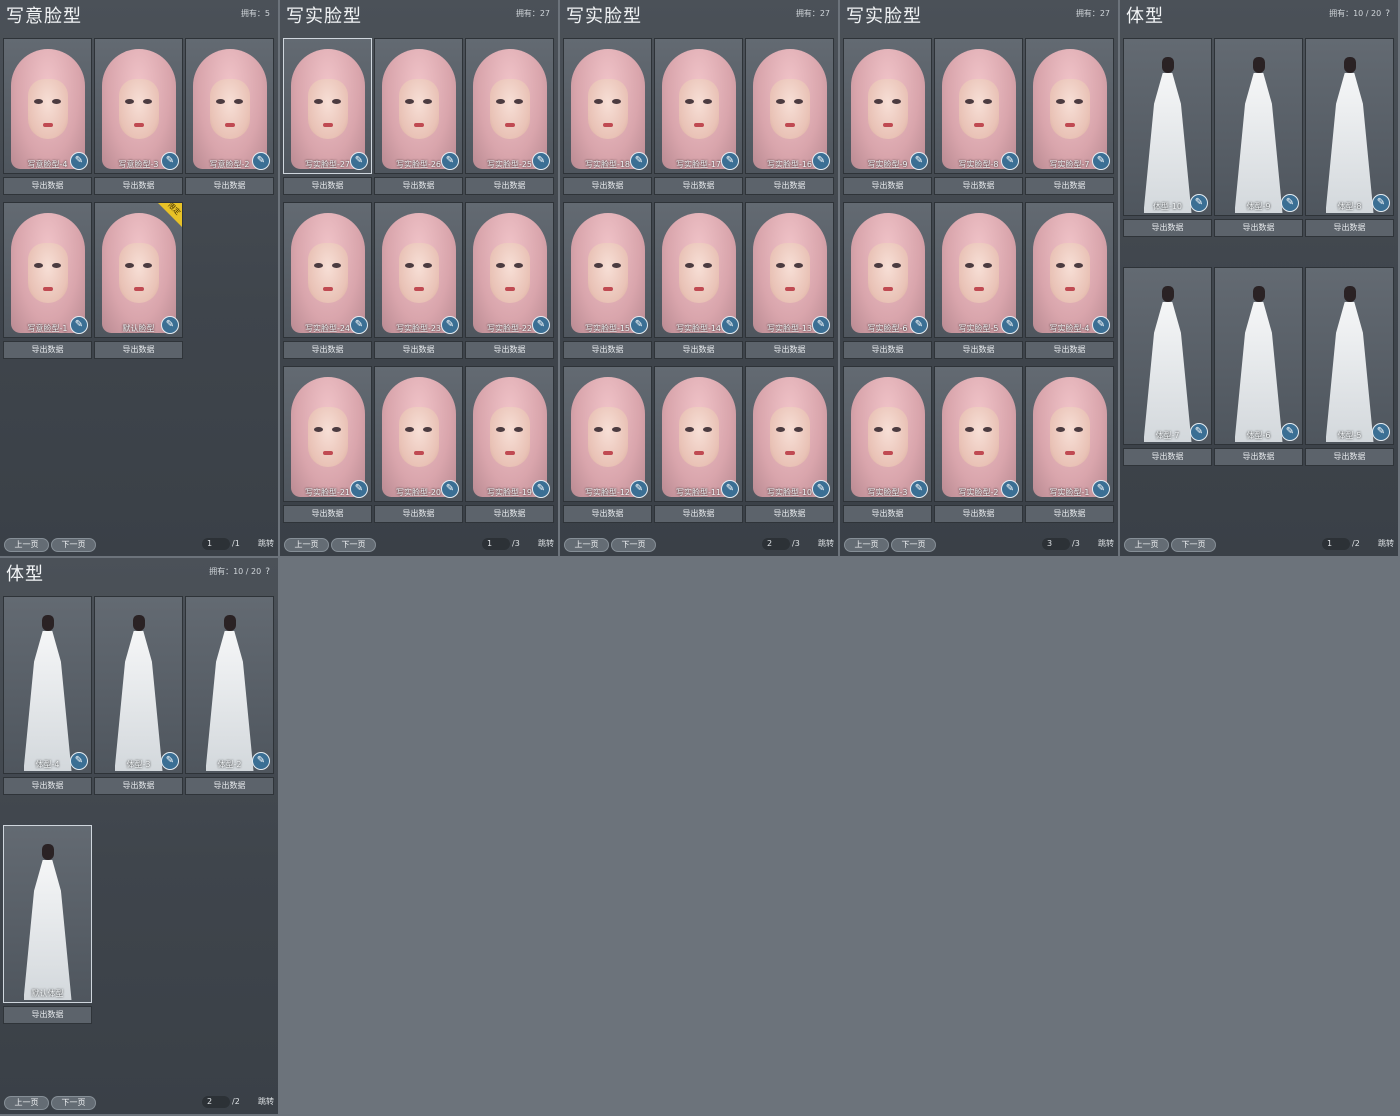  I want to click on face-preset-card: 写意脸型-4 ✎, so click(47, 106).